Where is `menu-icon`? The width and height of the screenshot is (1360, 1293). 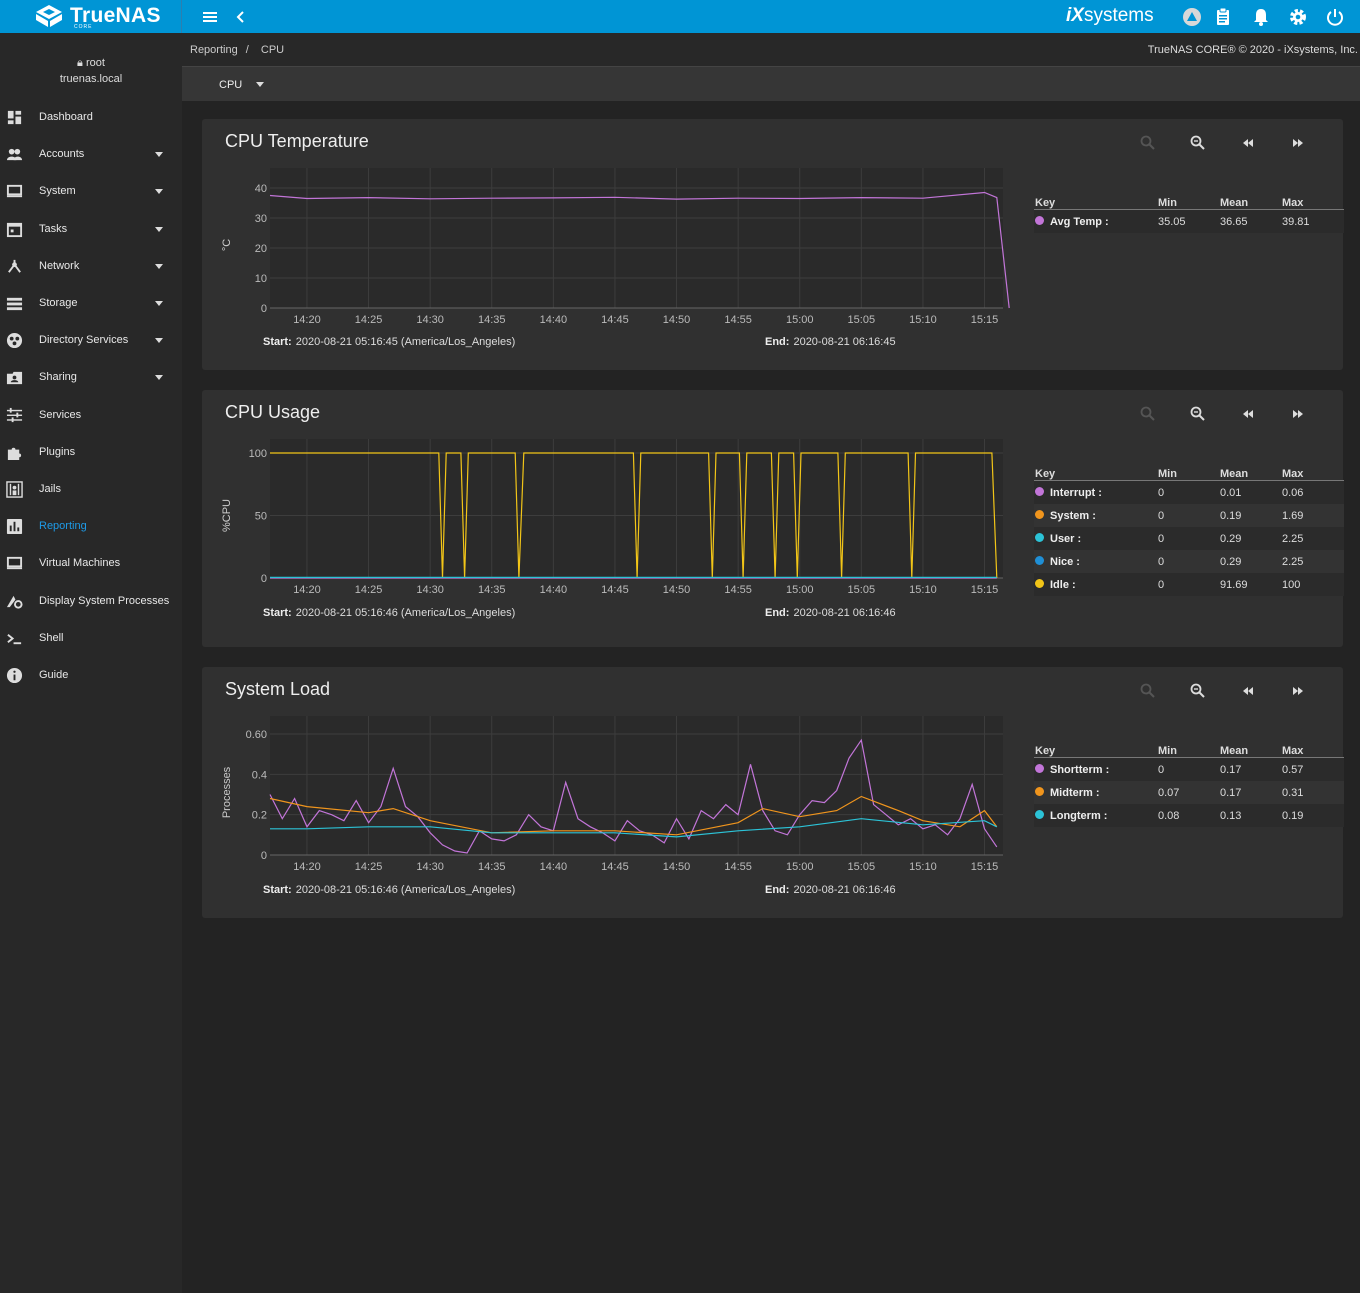 menu-icon is located at coordinates (210, 17).